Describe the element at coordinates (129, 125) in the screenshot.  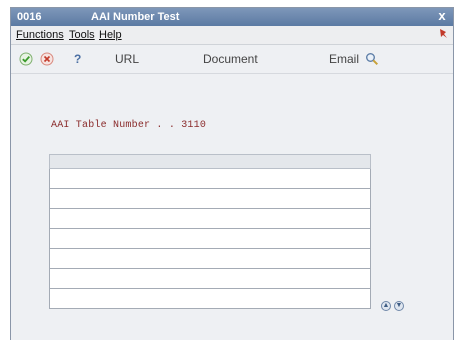
I see `aai-table-number-label: AAI Table Number . . 3110` at that location.